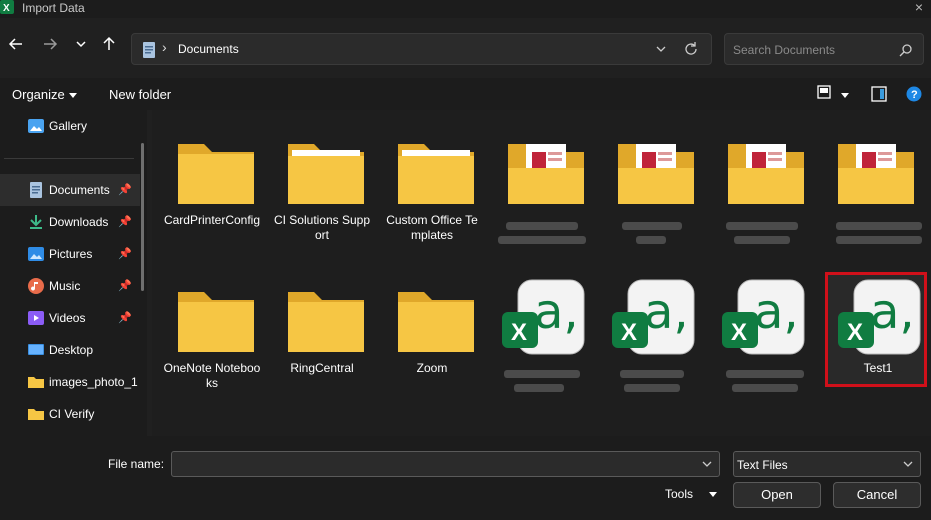 This screenshot has height=520, width=931. Describe the element at coordinates (877, 495) in the screenshot. I see `cancel-button: Cancel` at that location.